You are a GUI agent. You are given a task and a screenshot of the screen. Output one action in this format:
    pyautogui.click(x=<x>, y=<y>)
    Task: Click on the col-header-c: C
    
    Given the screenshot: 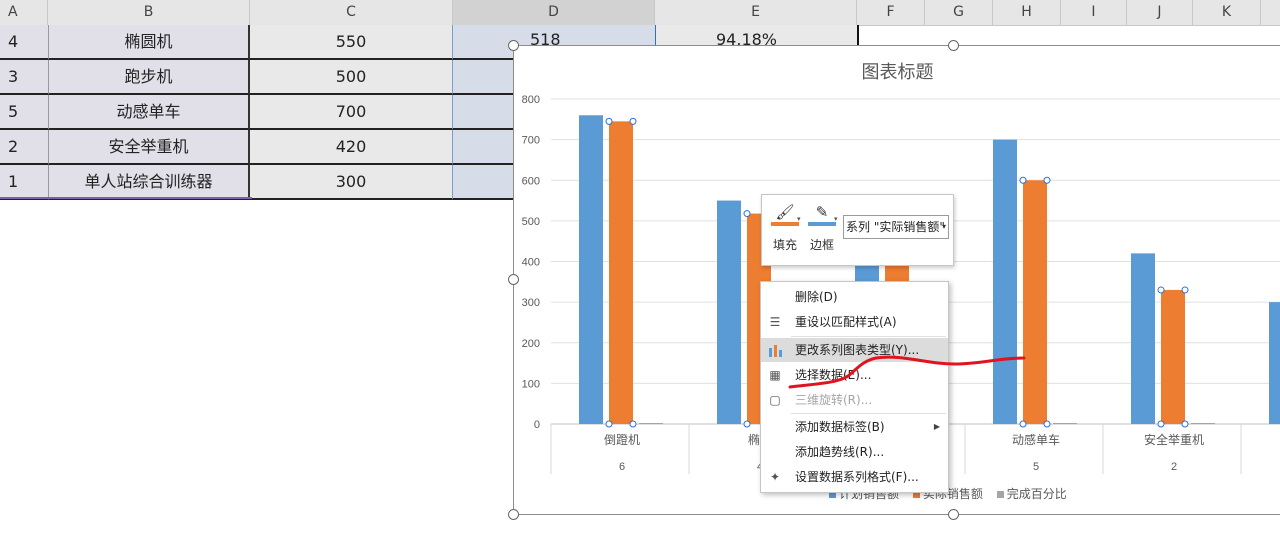 What is the action you would take?
    pyautogui.click(x=351, y=12)
    